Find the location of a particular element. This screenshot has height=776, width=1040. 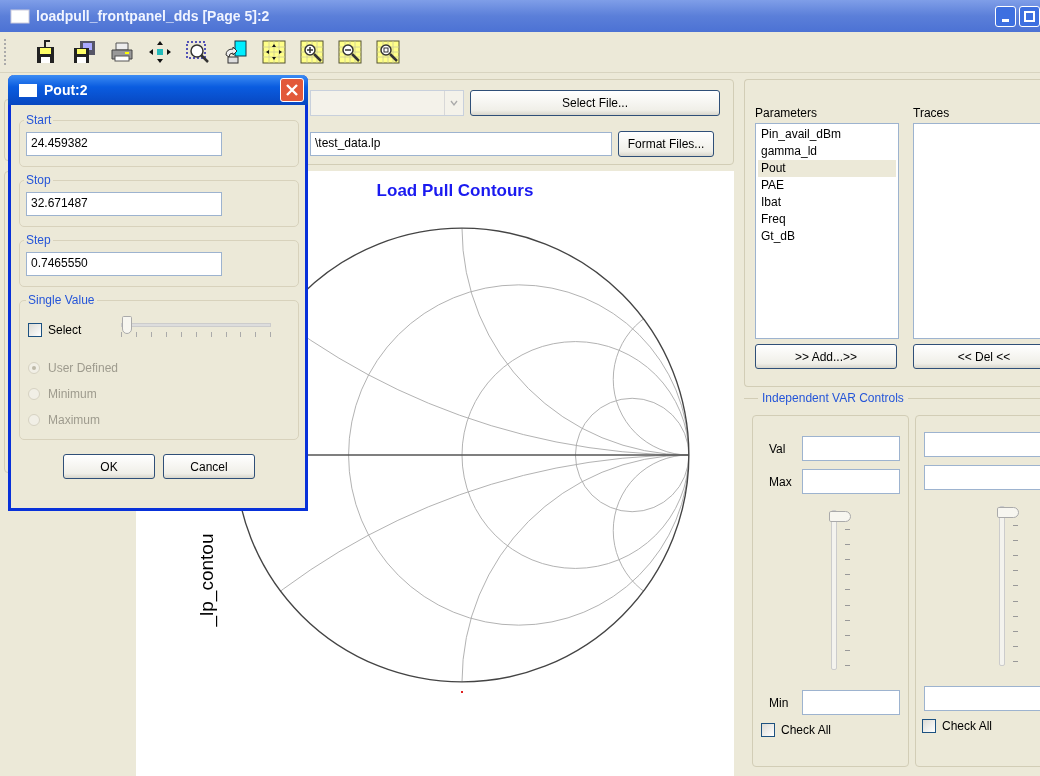

group-label: Independent VAR Controls is located at coordinates (833, 398).